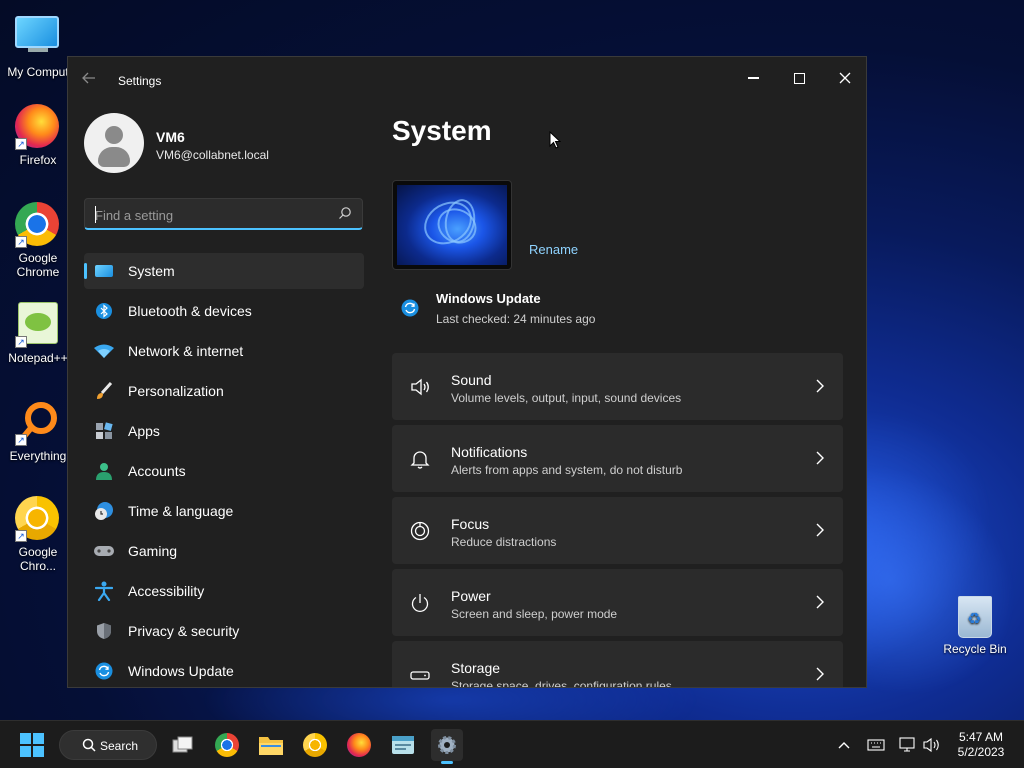 The height and width of the screenshot is (768, 1024). Describe the element at coordinates (410, 308) in the screenshot. I see `windows-update-icon` at that location.